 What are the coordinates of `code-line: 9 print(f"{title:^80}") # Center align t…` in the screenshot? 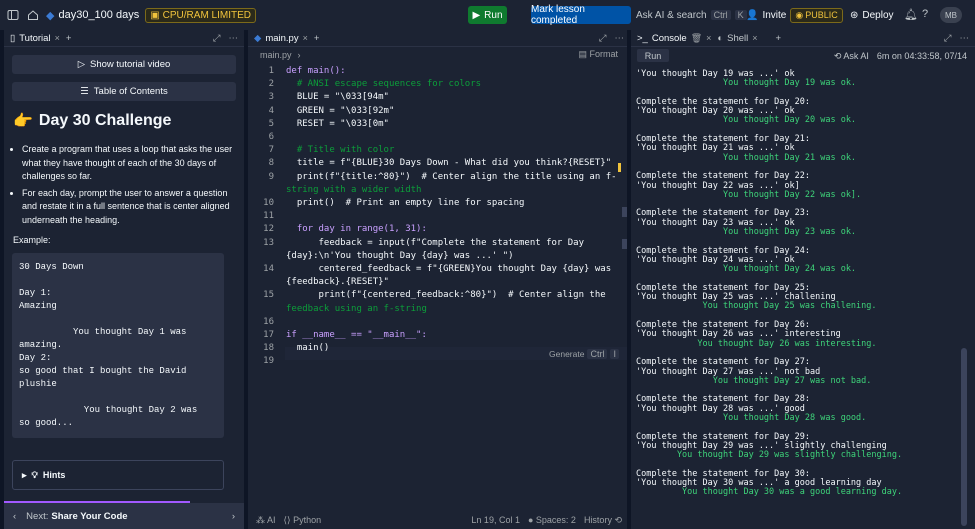 It's located at (432, 177).